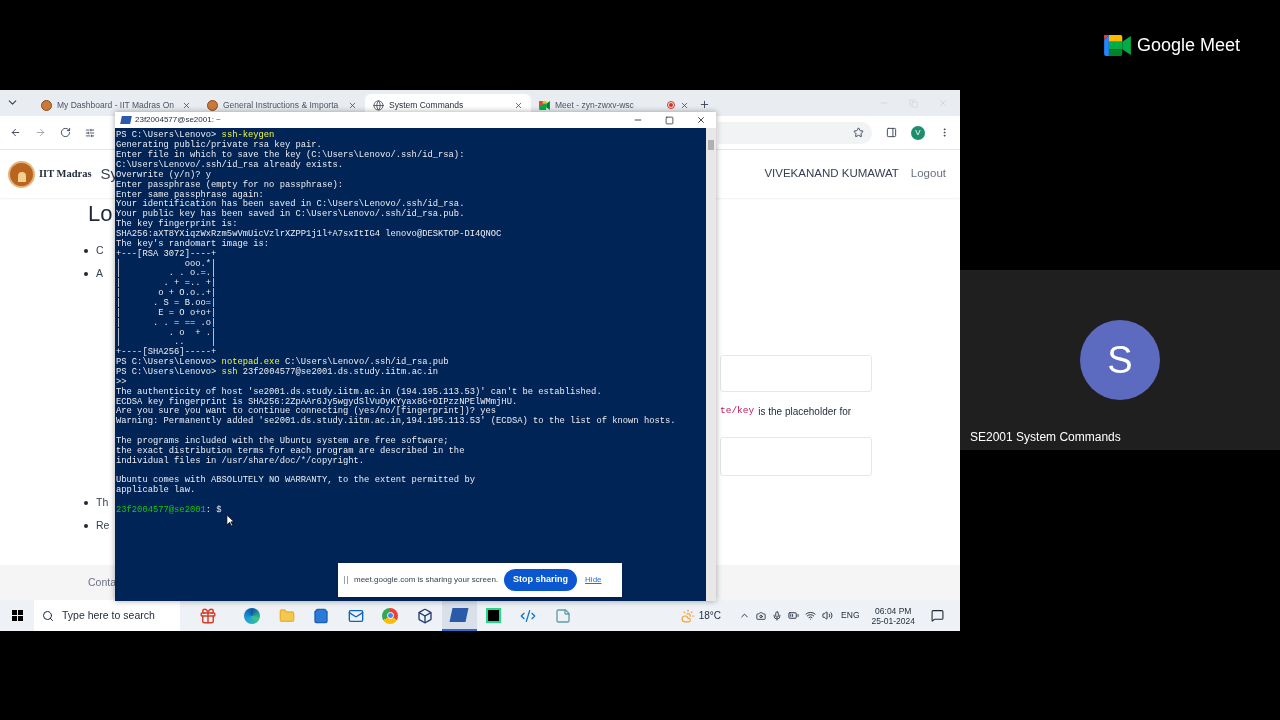 Image resolution: width=1280 pixels, height=720 pixels. Describe the element at coordinates (286, 615) in the screenshot. I see `folder-icon` at that location.